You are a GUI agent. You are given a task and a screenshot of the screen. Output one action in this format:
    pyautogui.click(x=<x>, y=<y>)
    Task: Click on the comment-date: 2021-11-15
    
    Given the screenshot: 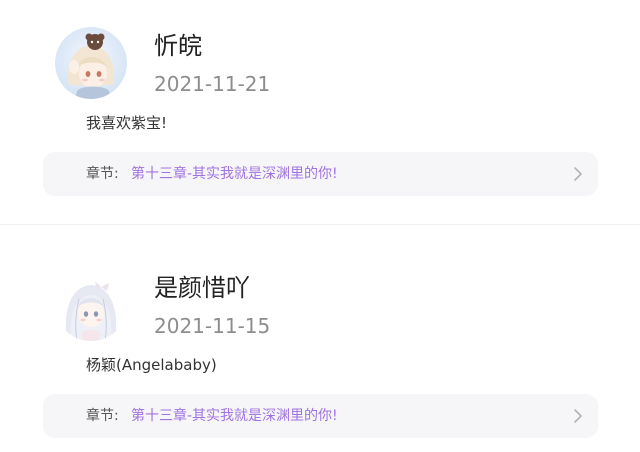 What is the action you would take?
    pyautogui.click(x=212, y=326)
    